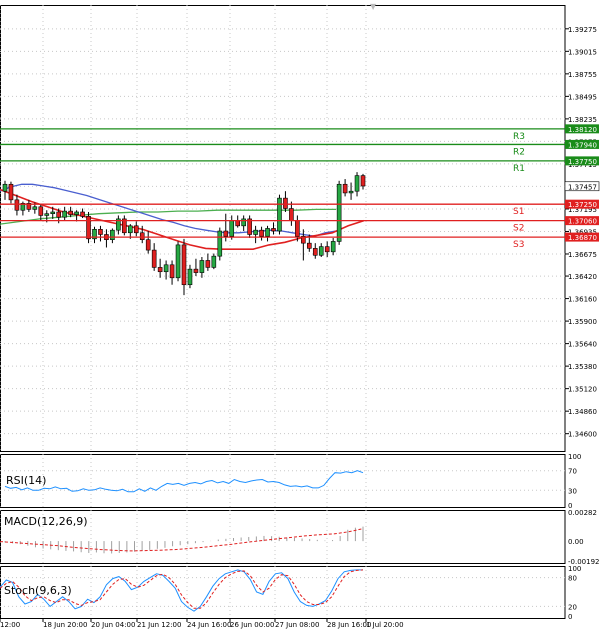 The width and height of the screenshot is (600, 634). Describe the element at coordinates (518, 229) in the screenshot. I see `level-name-S2: S2` at that location.